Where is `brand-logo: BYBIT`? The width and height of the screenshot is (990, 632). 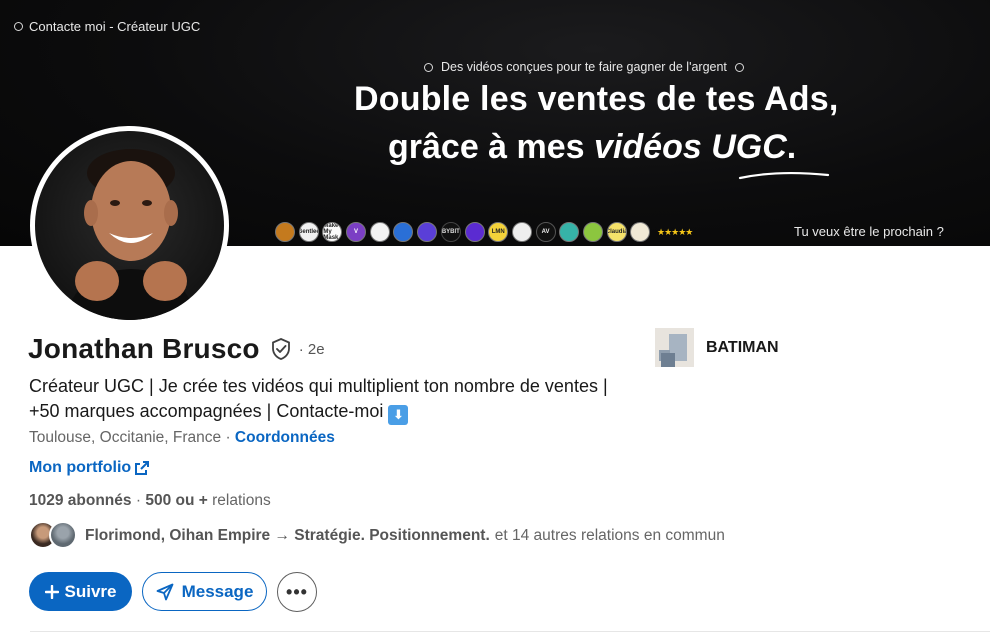 brand-logo: BYBIT is located at coordinates (450, 232).